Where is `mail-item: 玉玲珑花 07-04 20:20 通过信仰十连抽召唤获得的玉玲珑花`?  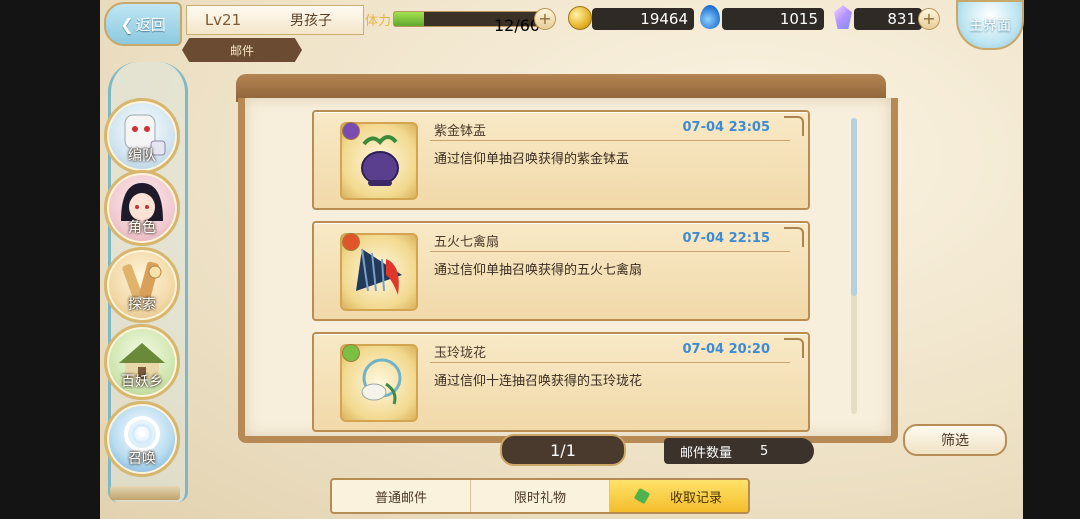
mail-item: 玉玲珑花 07-04 20:20 通过信仰十连抽召唤获得的玉玲珑花 is located at coordinates (561, 382).